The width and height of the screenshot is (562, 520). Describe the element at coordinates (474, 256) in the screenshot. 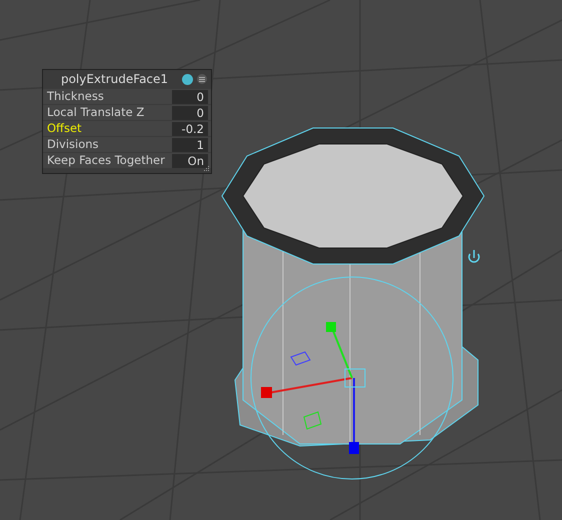

I see `power-icon` at that location.